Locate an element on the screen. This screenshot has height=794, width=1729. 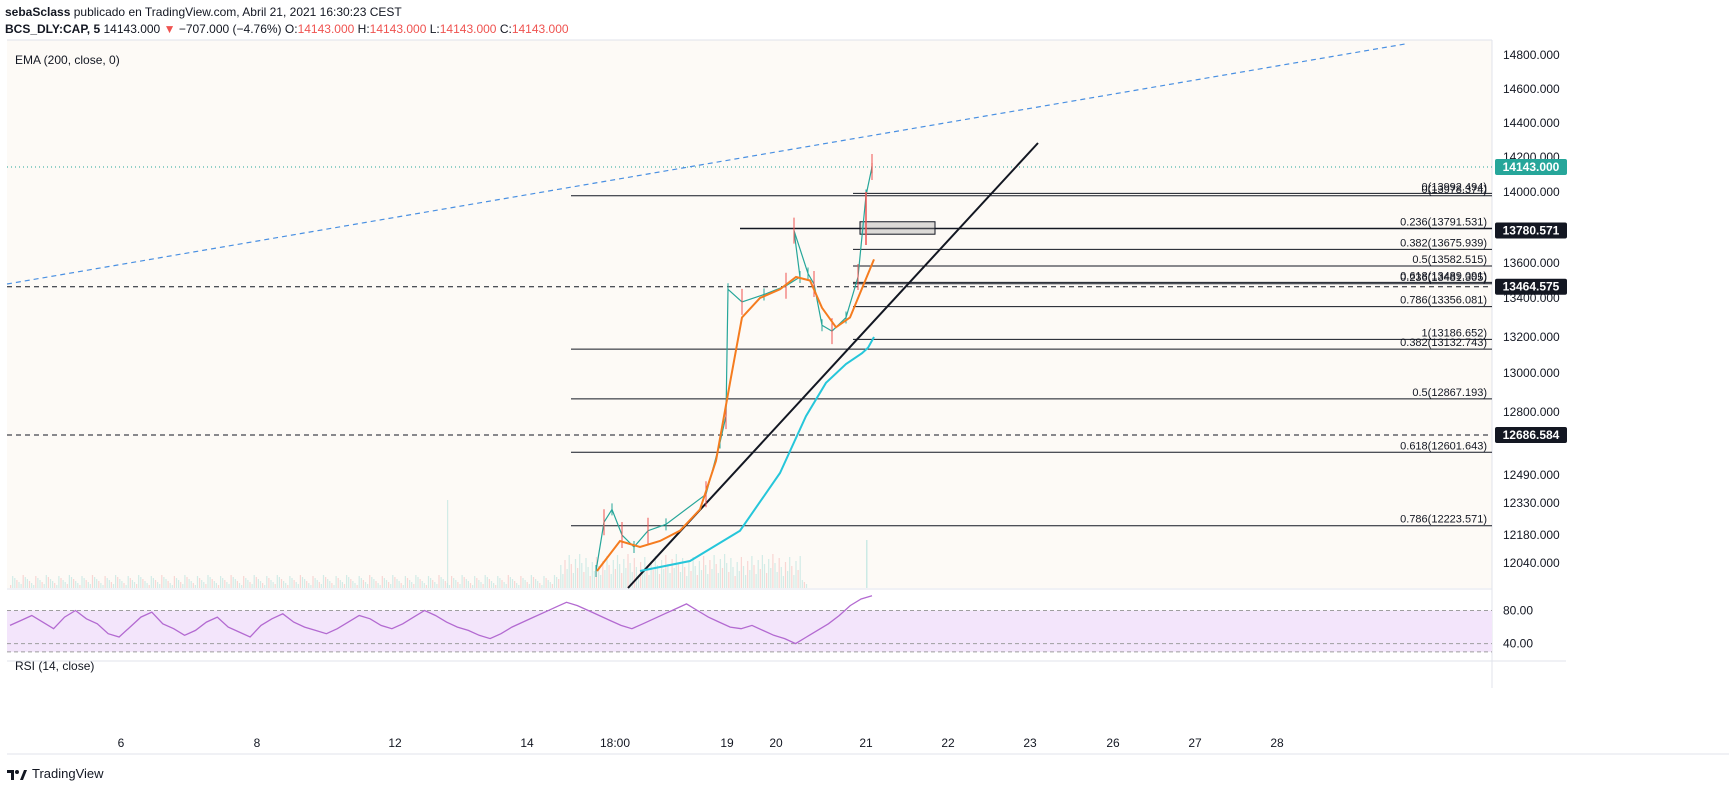
price-tick-label: 14600.000 is located at coordinates (1531, 89).